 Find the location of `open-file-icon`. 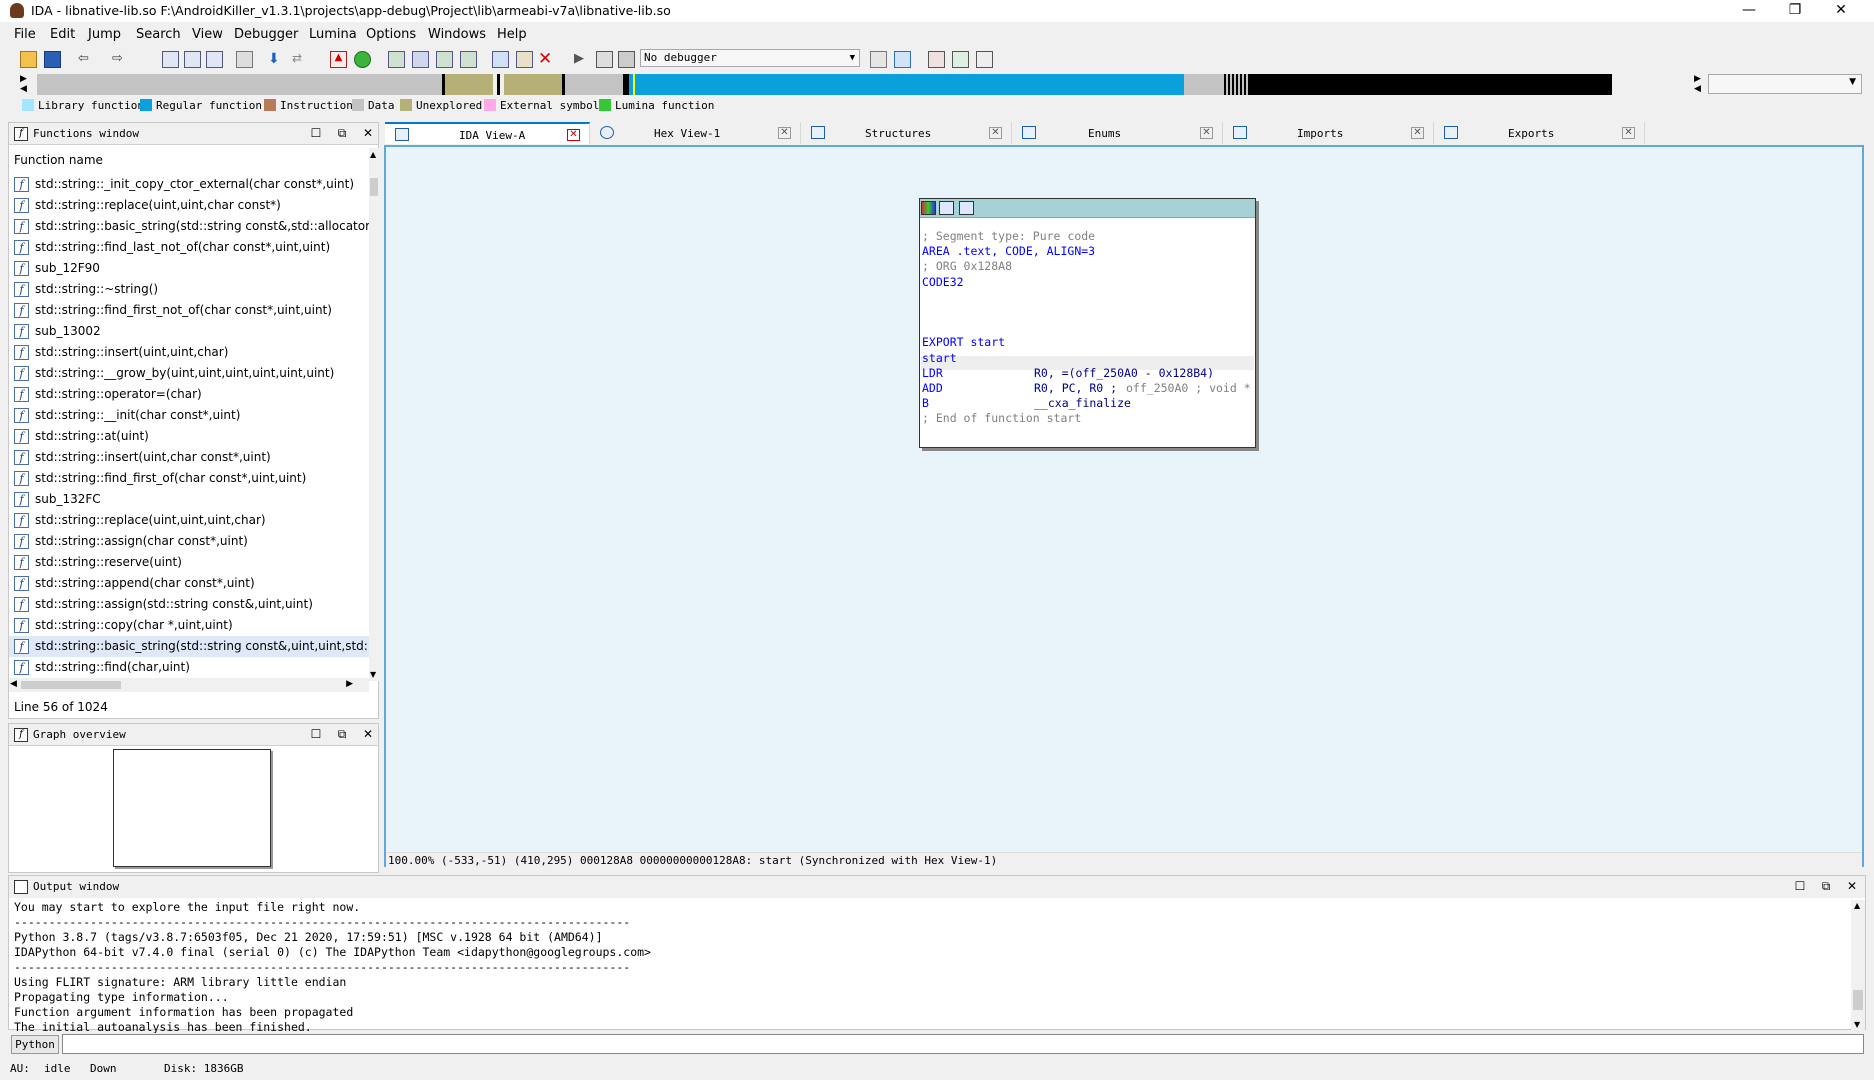

open-file-icon is located at coordinates (28, 59).